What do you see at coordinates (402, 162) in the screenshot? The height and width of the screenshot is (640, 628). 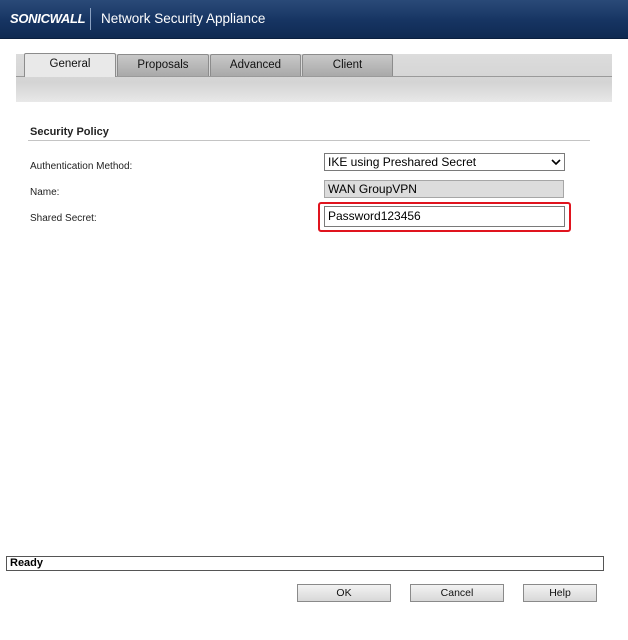 I see `auth-method-value: IKE using Preshared Secret` at bounding box center [402, 162].